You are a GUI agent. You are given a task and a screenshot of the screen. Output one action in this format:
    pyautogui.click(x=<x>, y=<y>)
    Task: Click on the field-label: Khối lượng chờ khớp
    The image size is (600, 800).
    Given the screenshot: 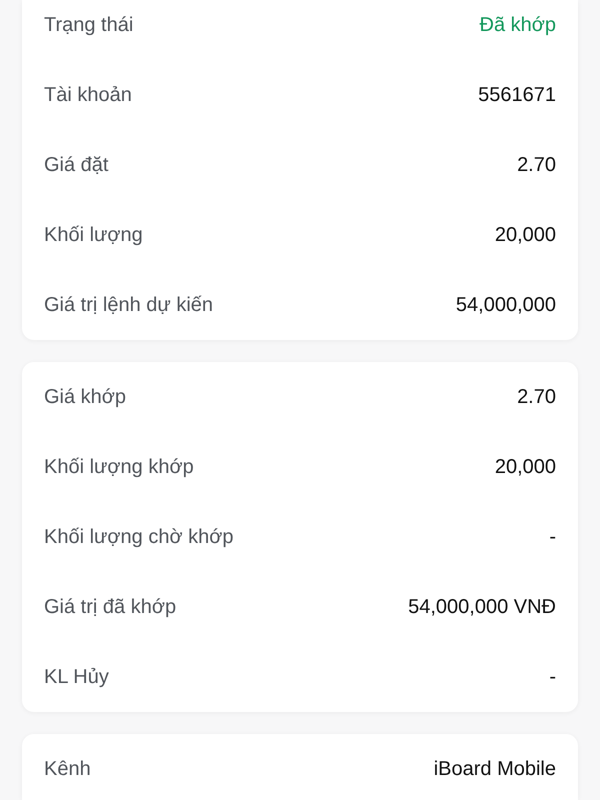 What is the action you would take?
    pyautogui.click(x=139, y=537)
    